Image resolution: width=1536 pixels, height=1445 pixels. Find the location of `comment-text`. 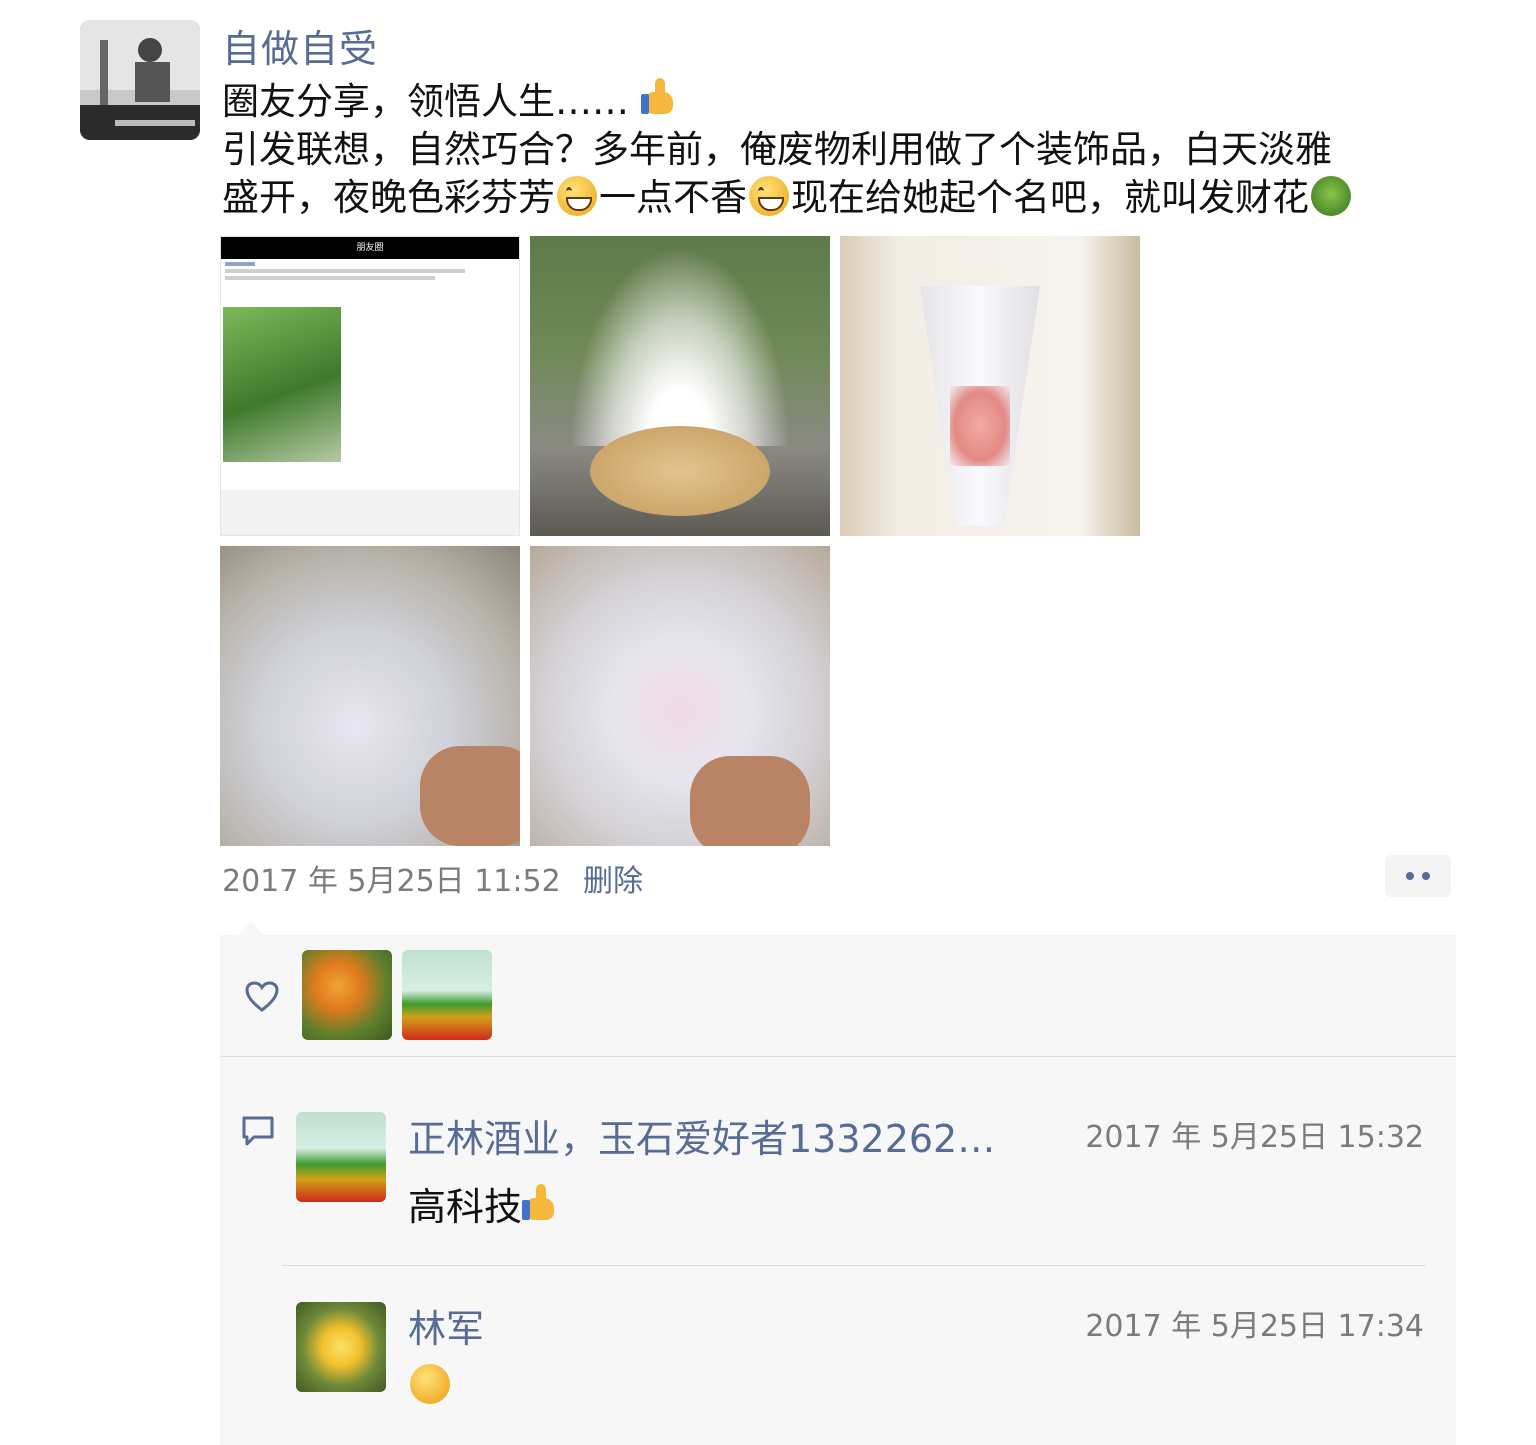

comment-text is located at coordinates (430, 1385).